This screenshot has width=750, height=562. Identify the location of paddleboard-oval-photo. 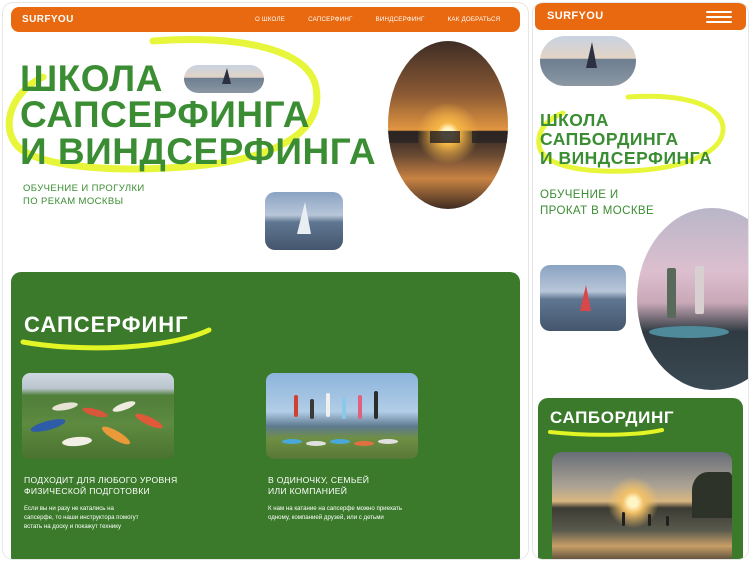
(692, 299).